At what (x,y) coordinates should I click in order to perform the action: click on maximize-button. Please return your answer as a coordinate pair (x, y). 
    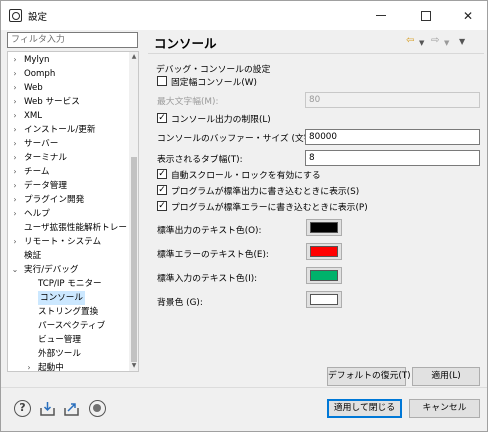
    Looking at the image, I should click on (426, 15).